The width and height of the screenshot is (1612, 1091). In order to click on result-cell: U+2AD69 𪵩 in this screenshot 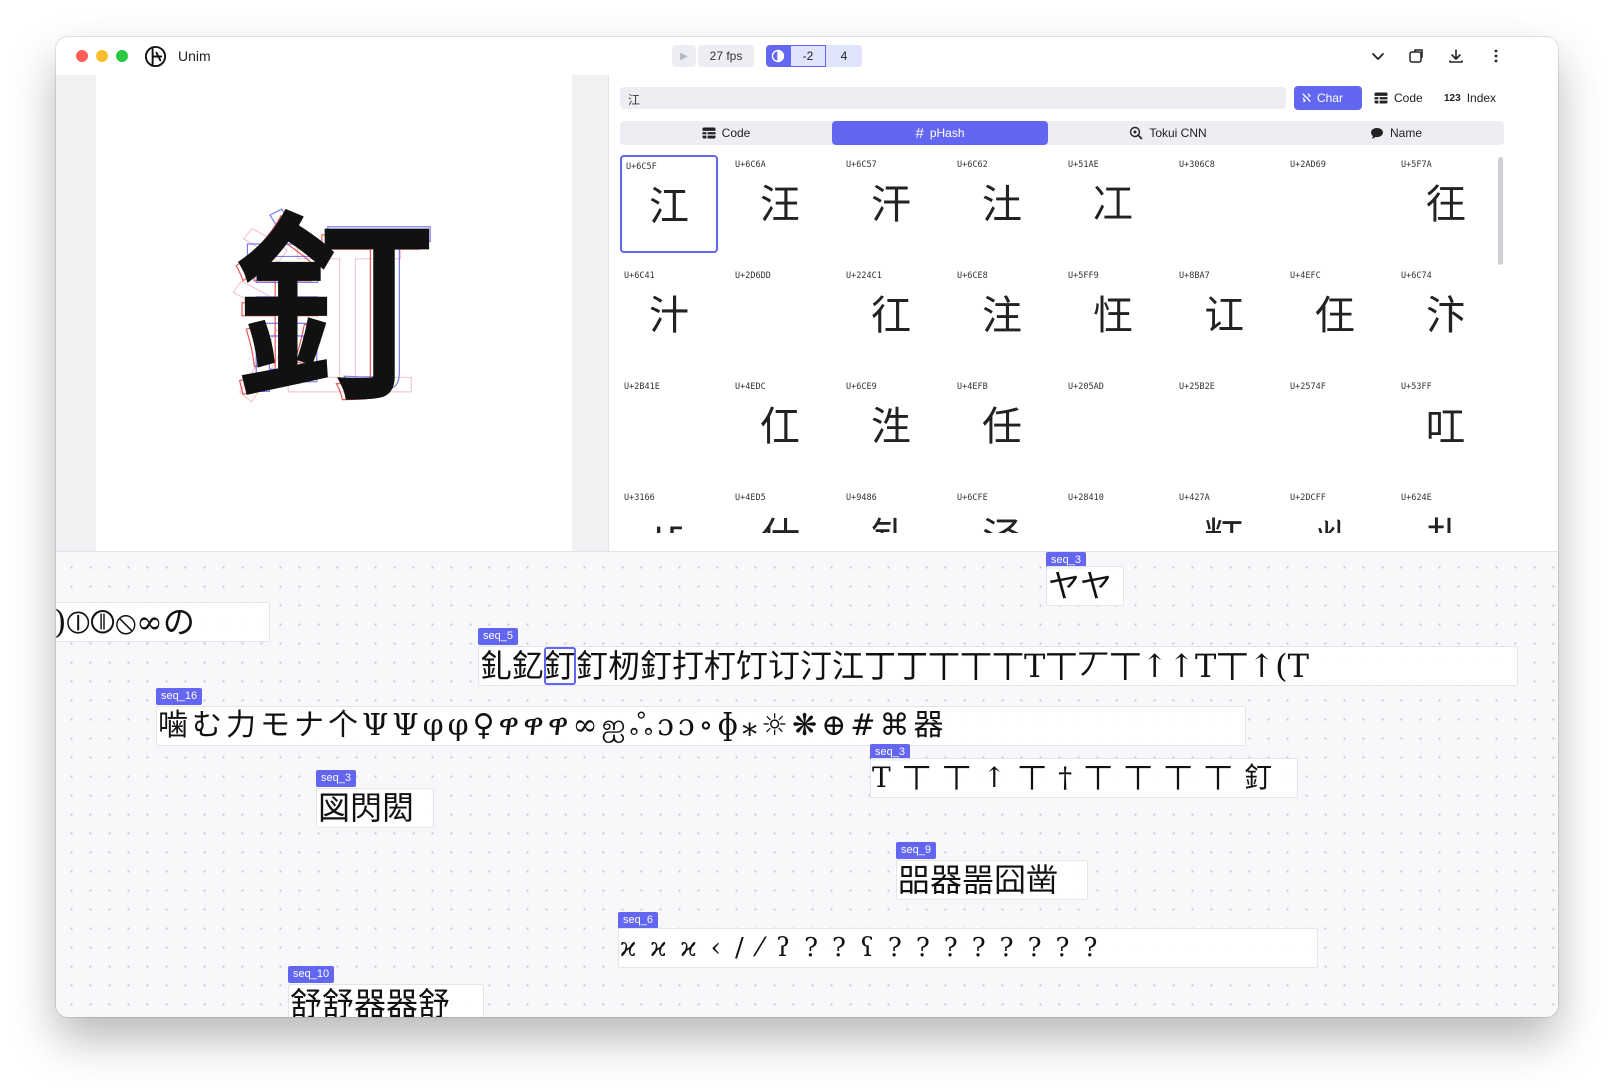, I will do `click(1335, 204)`.